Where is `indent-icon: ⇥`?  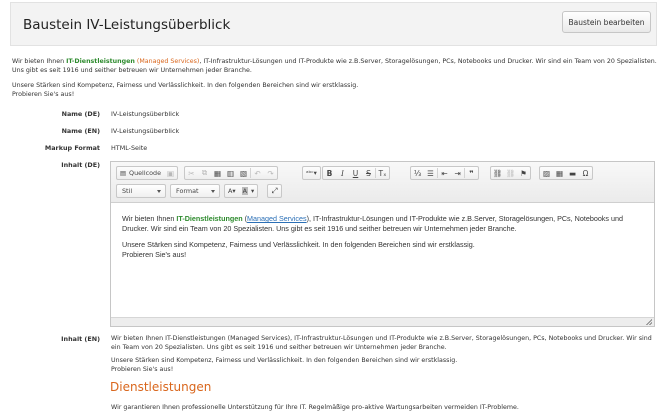
indent-icon: ⇥ is located at coordinates (457, 173).